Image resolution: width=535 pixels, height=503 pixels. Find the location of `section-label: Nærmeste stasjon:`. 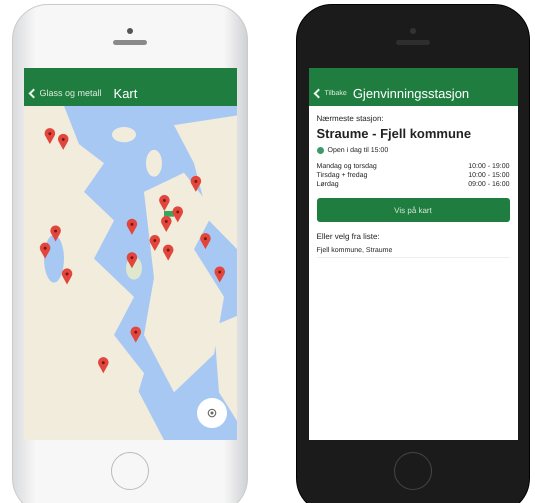

section-label: Nærmeste stasjon: is located at coordinates (350, 118).